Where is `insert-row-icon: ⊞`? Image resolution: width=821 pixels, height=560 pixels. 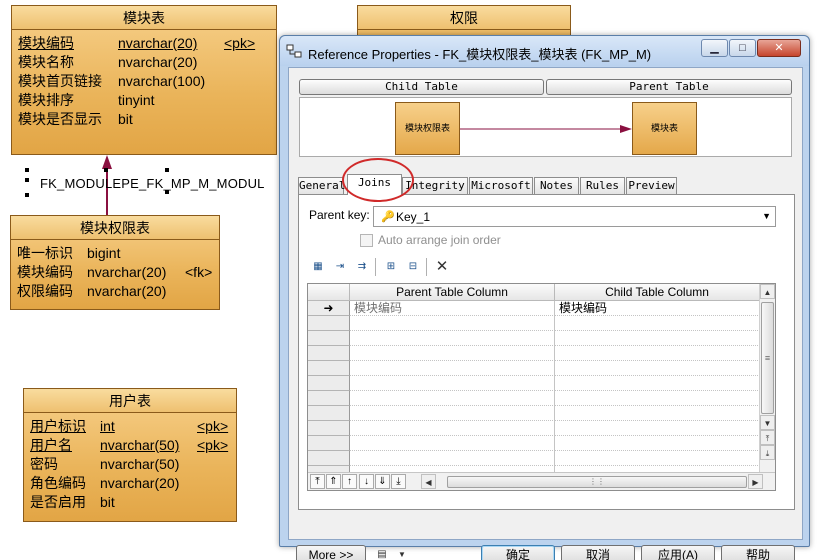
insert-row-icon: ⊞ is located at coordinates (391, 267).